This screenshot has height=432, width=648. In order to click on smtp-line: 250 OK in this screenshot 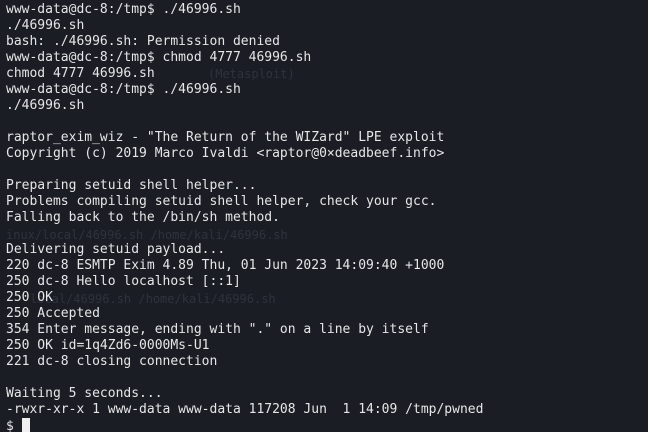, I will do `click(29, 297)`.